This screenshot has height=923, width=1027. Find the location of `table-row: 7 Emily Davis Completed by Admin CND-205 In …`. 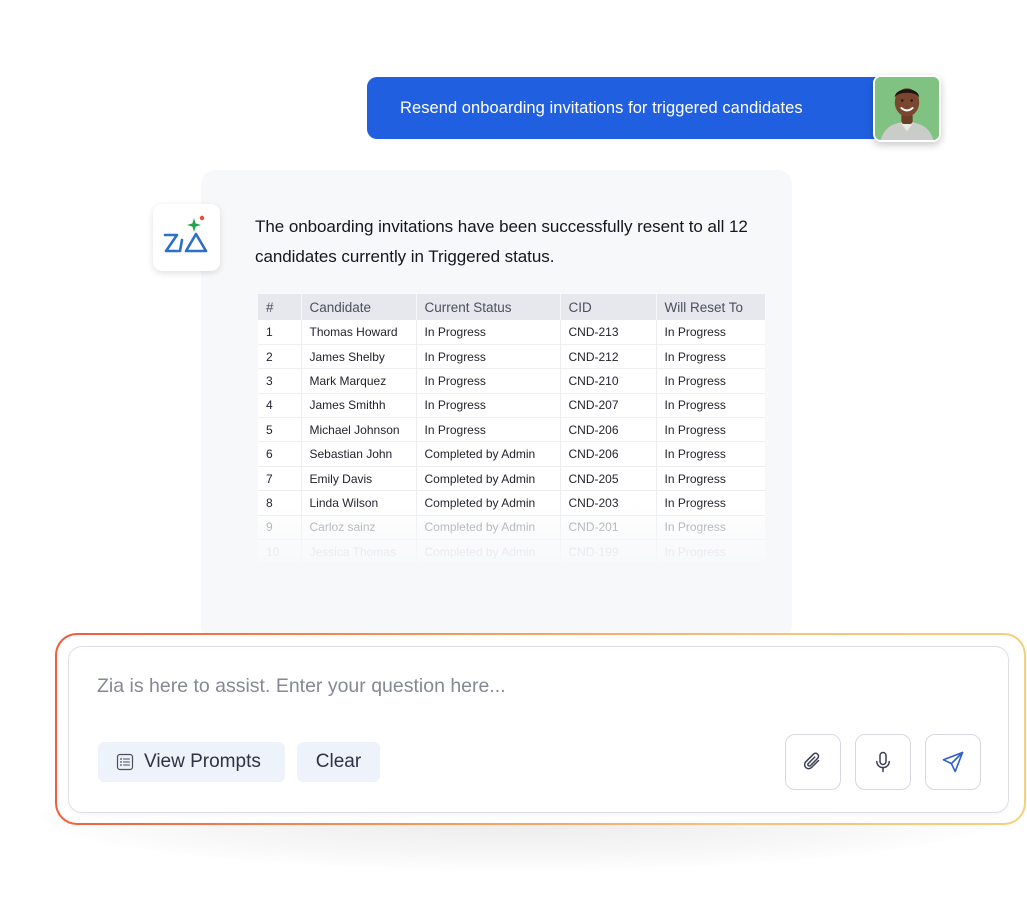

table-row: 7 Emily Davis Completed by Admin CND-205 In … is located at coordinates (511, 479).